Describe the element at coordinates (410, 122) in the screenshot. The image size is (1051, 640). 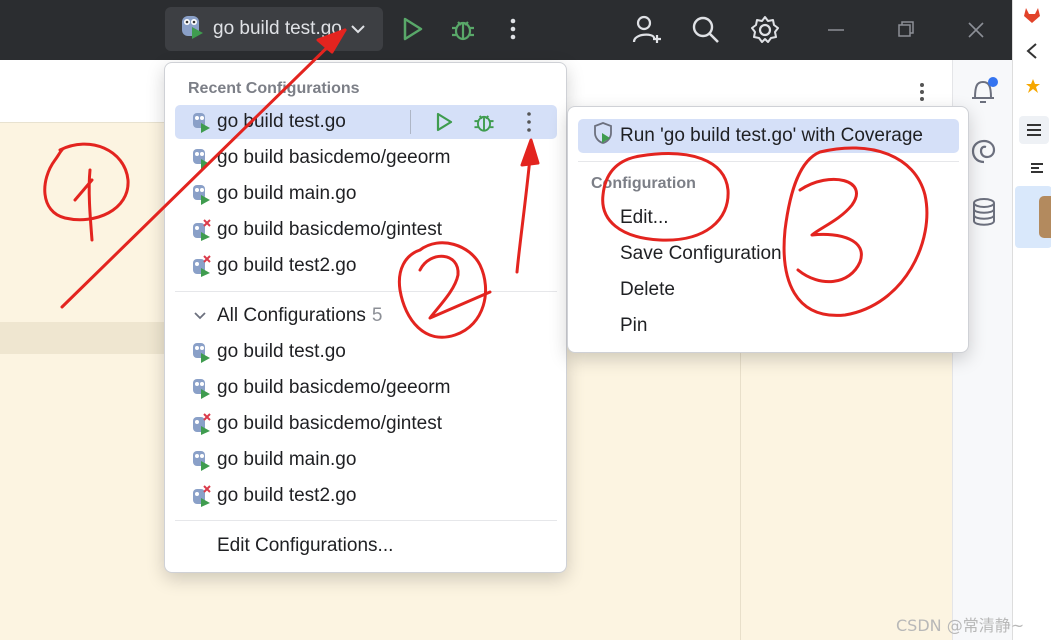
I see `divider` at that location.